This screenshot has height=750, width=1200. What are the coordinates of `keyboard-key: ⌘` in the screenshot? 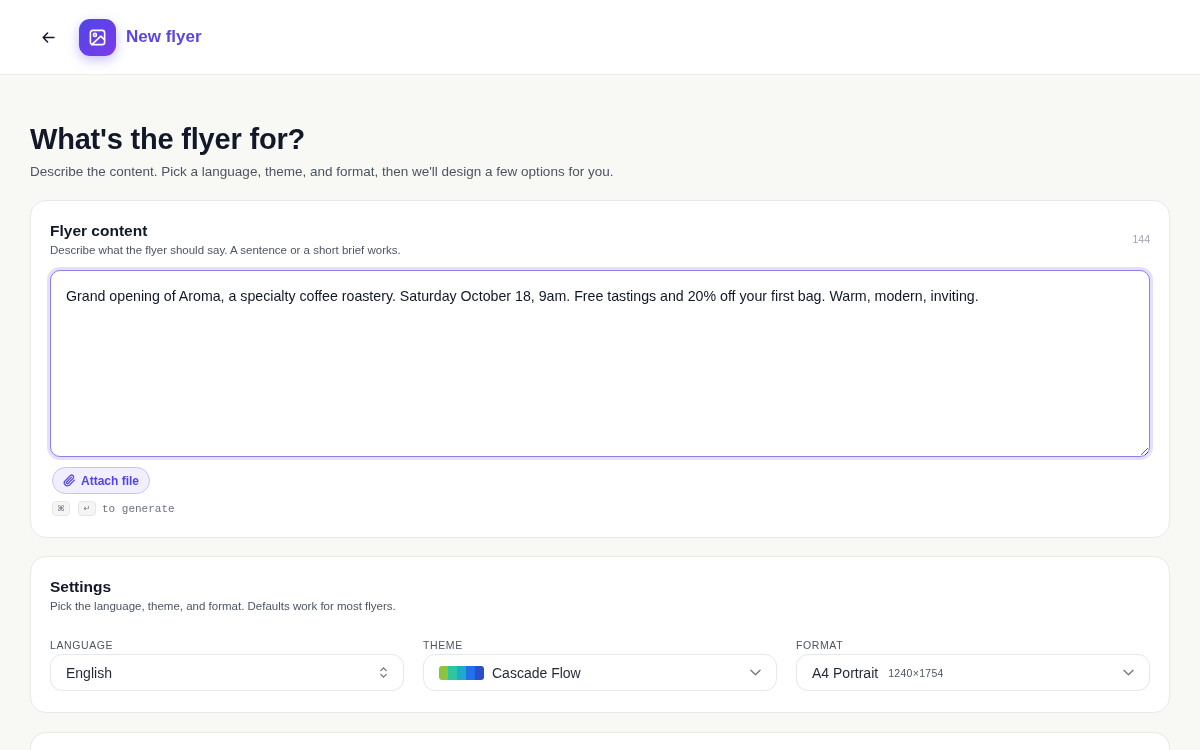 It's located at (61, 508).